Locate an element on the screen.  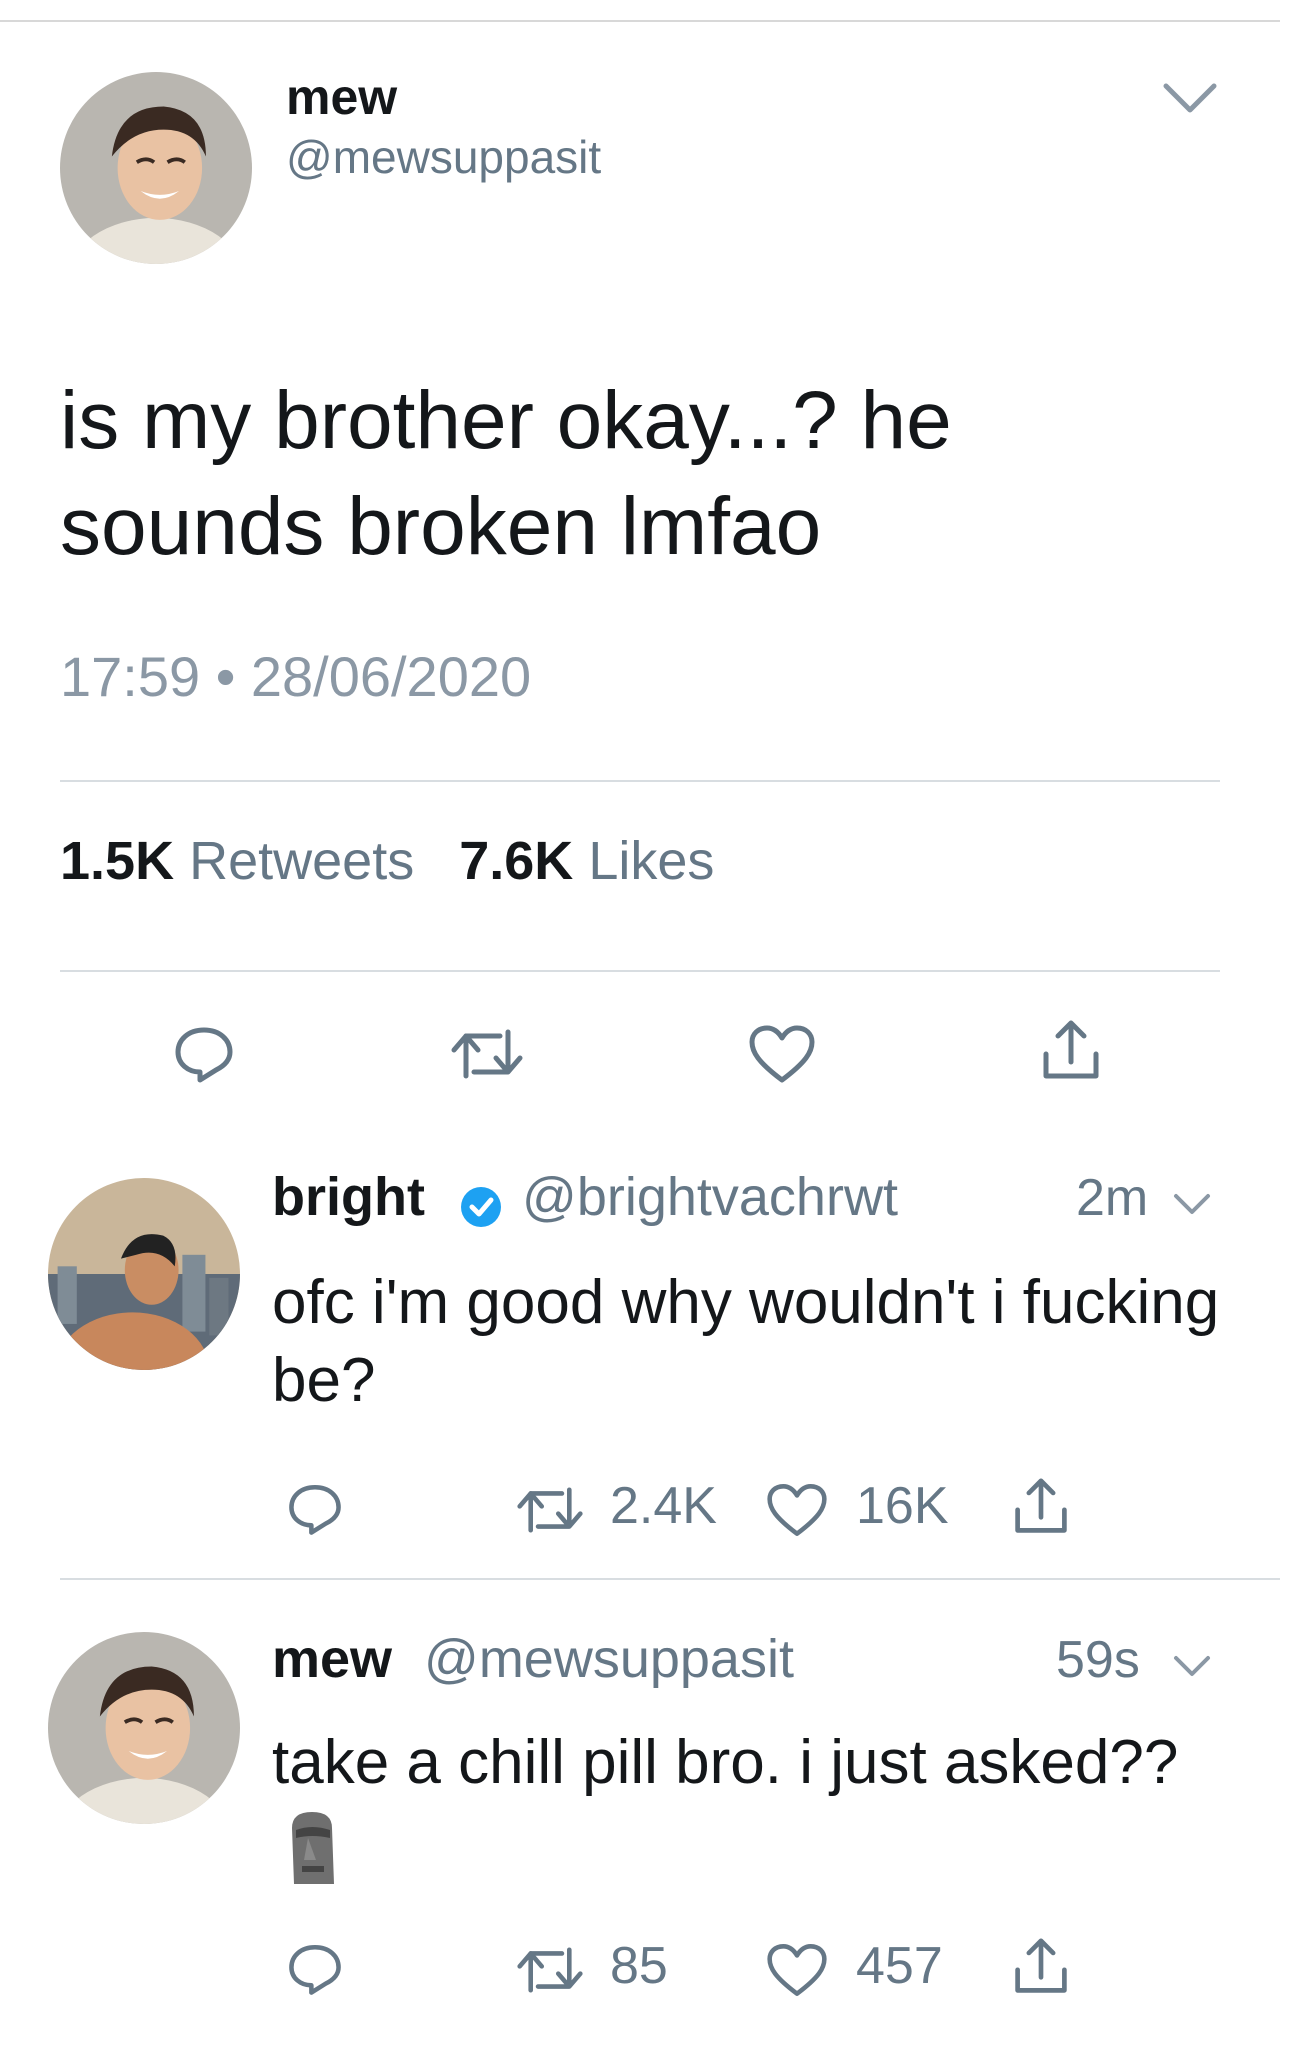
main-tweet-author-name: mew is located at coordinates (341, 97).